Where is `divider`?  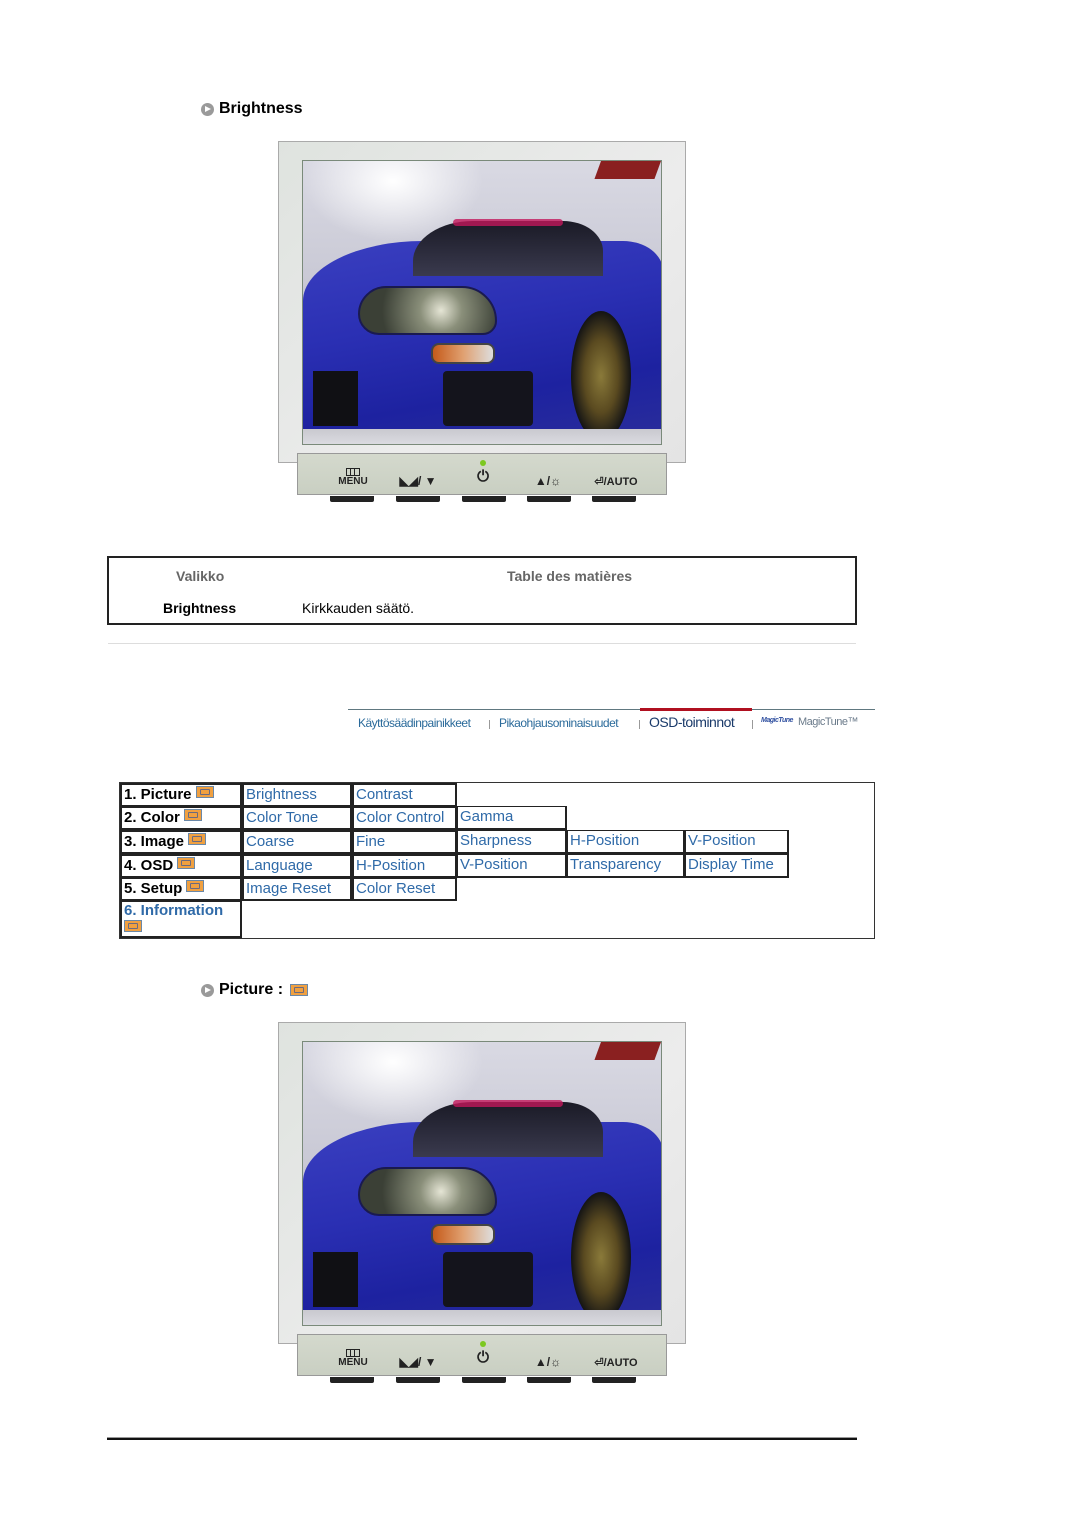 divider is located at coordinates (482, 643).